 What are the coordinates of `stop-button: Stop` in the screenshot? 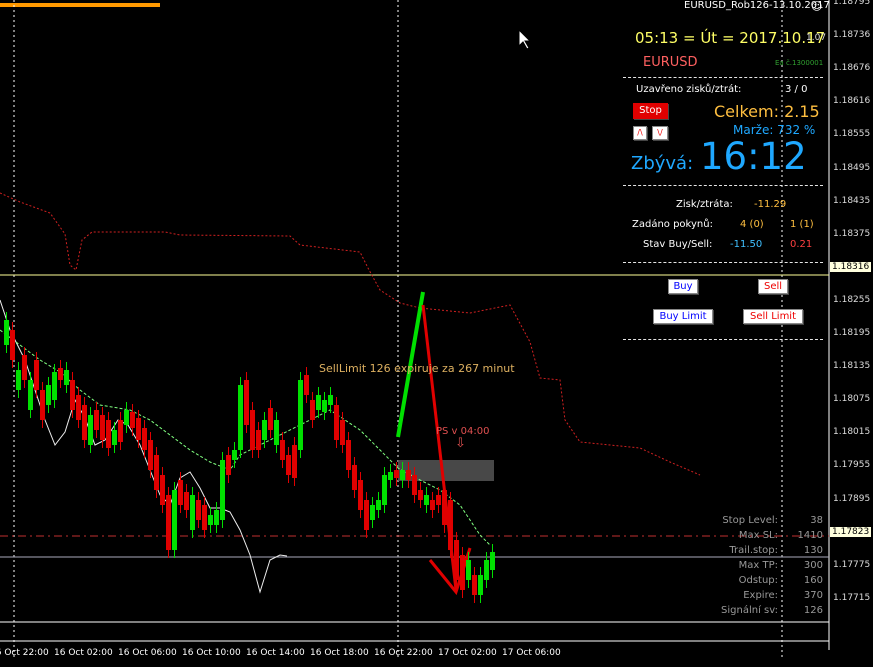 It's located at (650, 111).